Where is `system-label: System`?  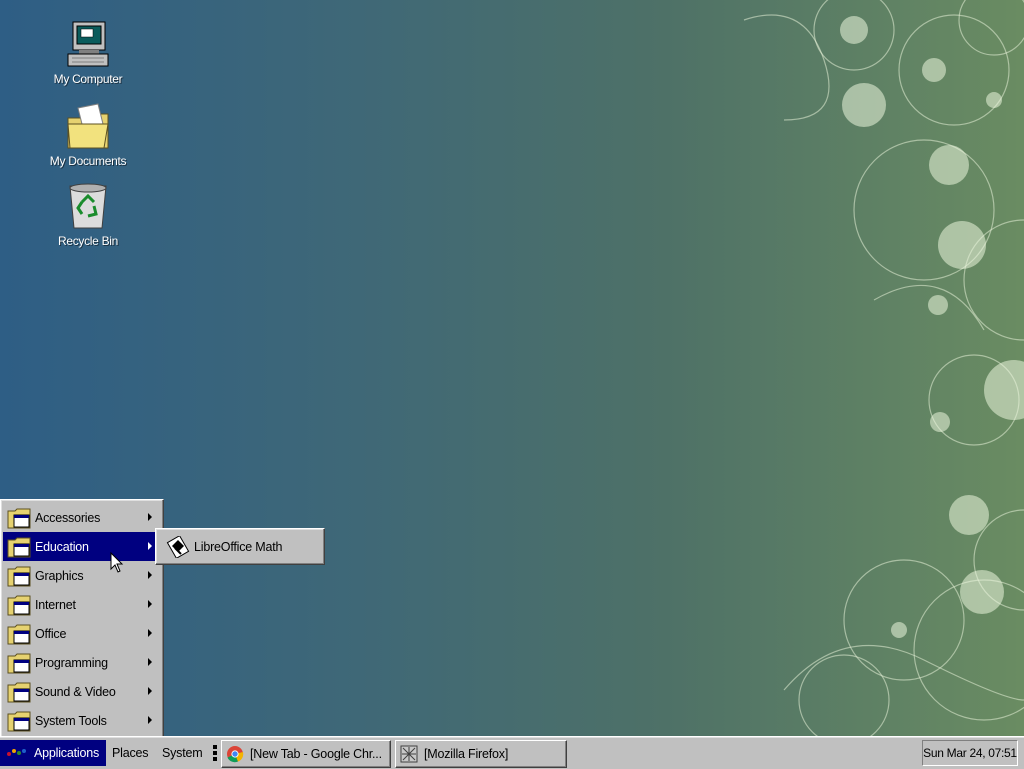 system-label: System is located at coordinates (182, 753).